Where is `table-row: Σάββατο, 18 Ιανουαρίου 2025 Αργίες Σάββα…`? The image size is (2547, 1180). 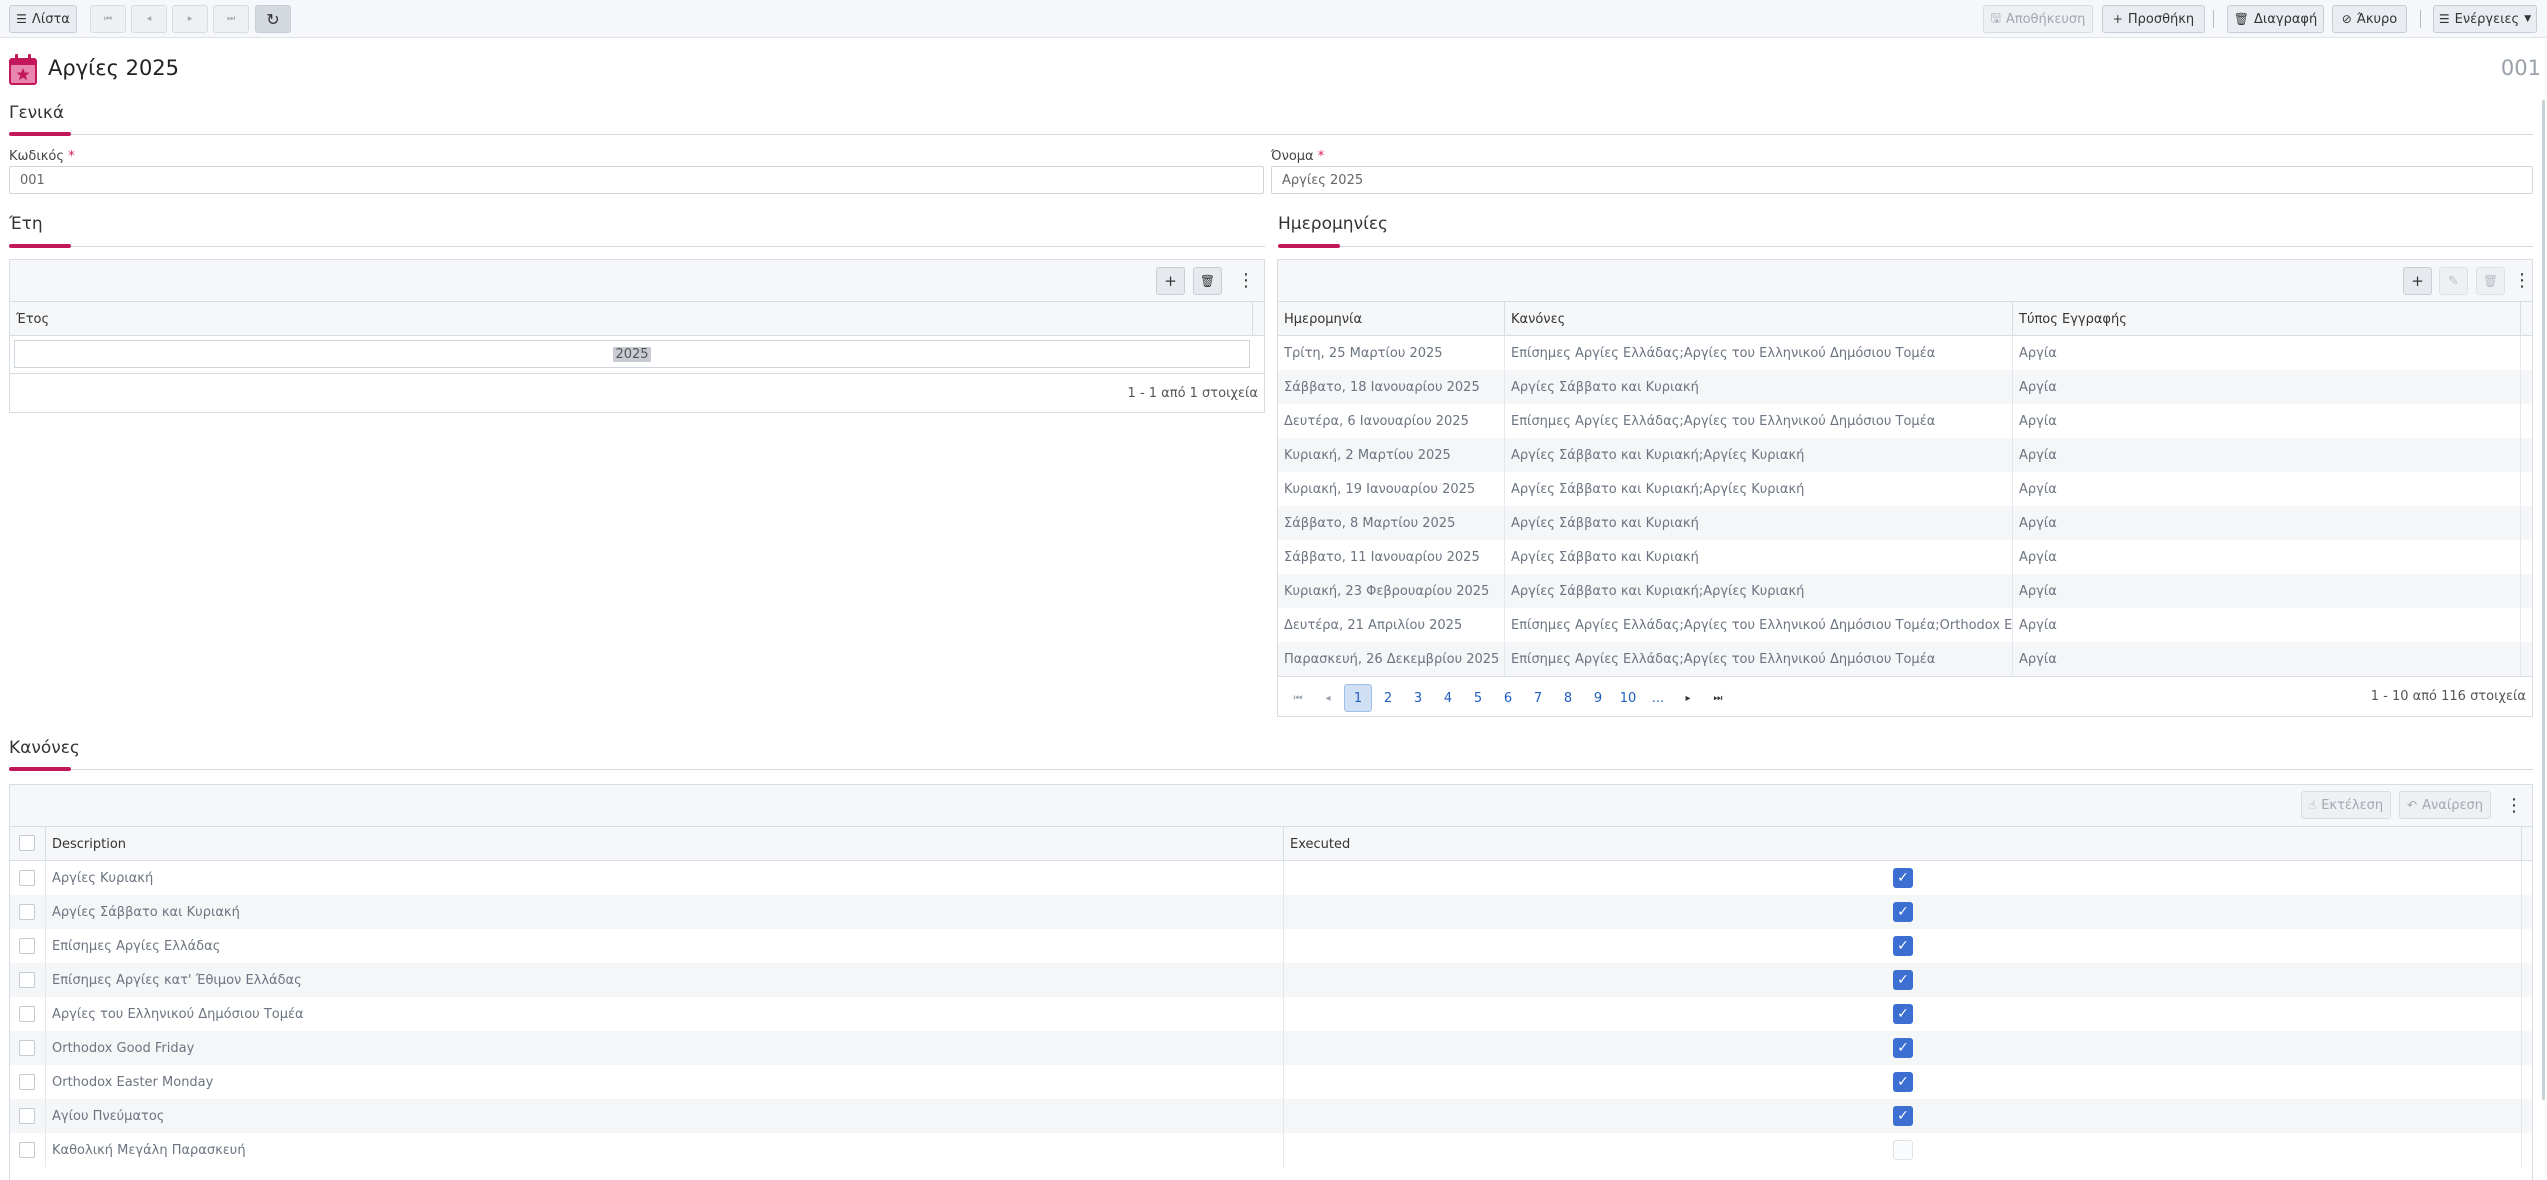
table-row: Σάββατο, 18 Ιανουαρίου 2025 Αργίες Σάββα… is located at coordinates (1905, 387).